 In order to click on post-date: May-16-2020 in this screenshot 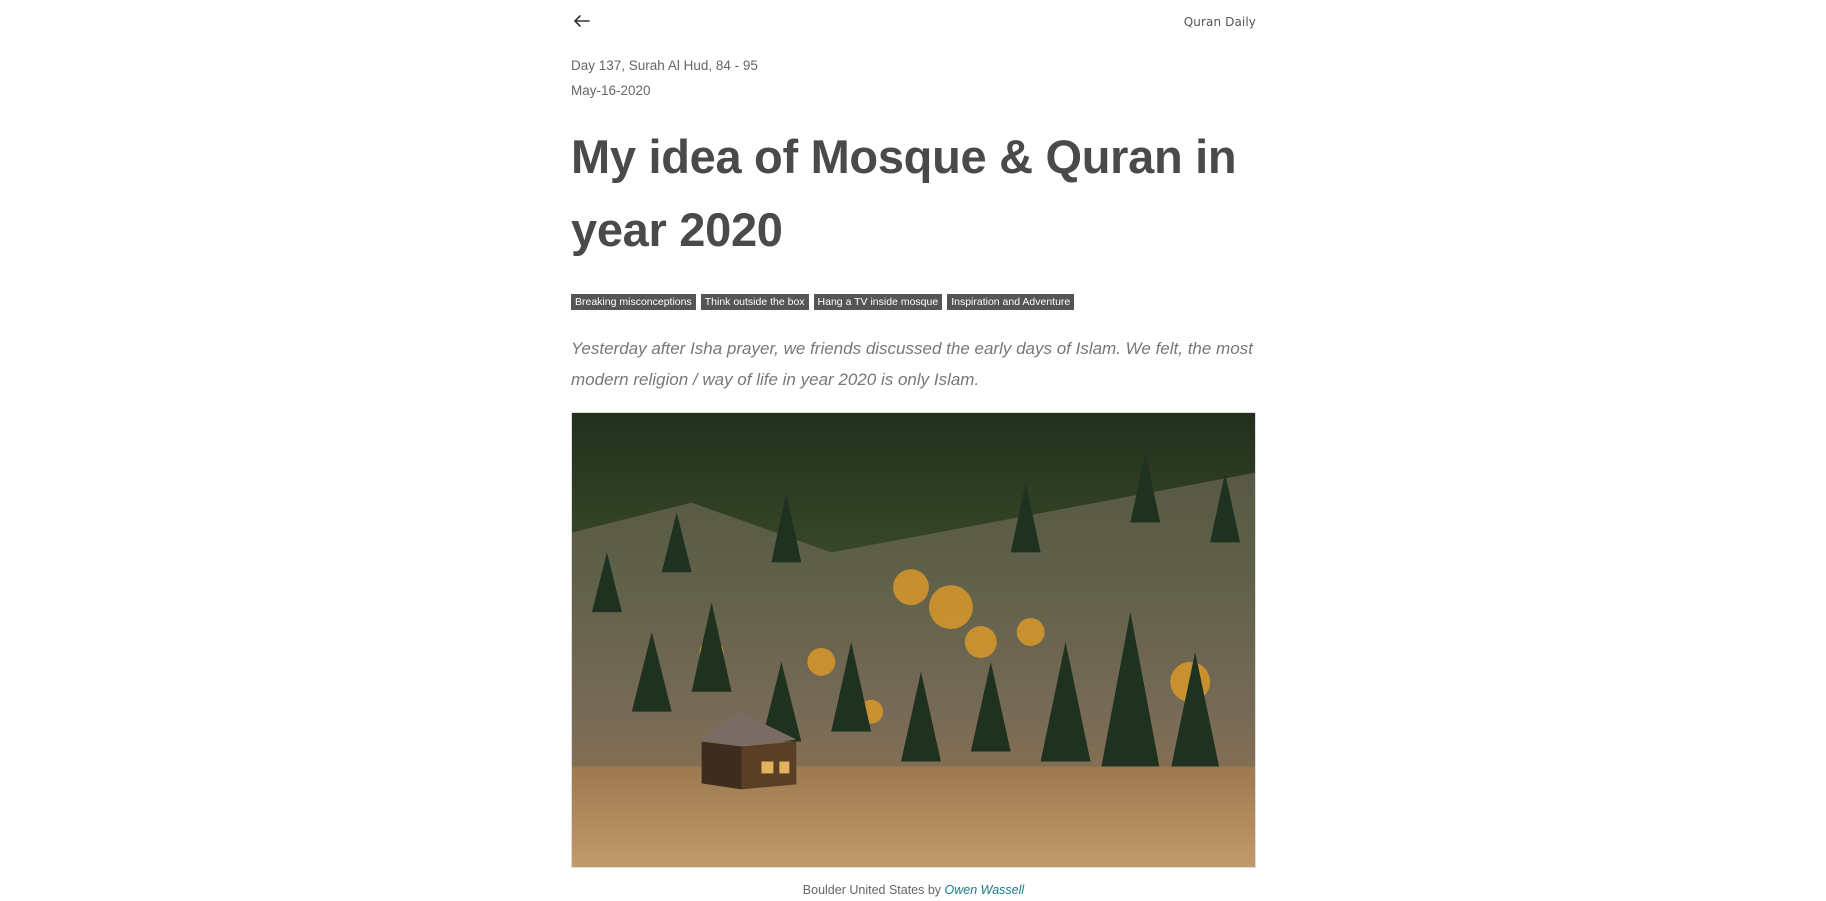, I will do `click(611, 90)`.